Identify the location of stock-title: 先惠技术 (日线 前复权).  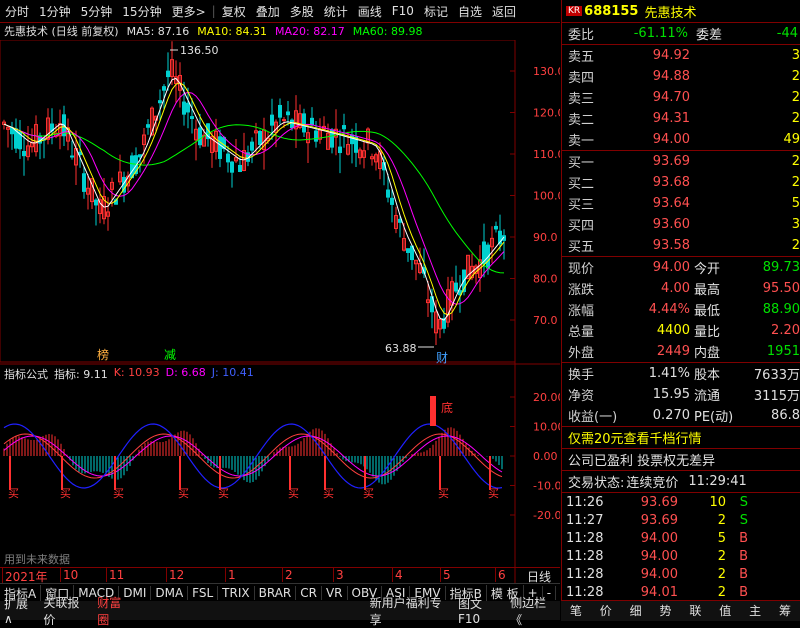
(61, 31).